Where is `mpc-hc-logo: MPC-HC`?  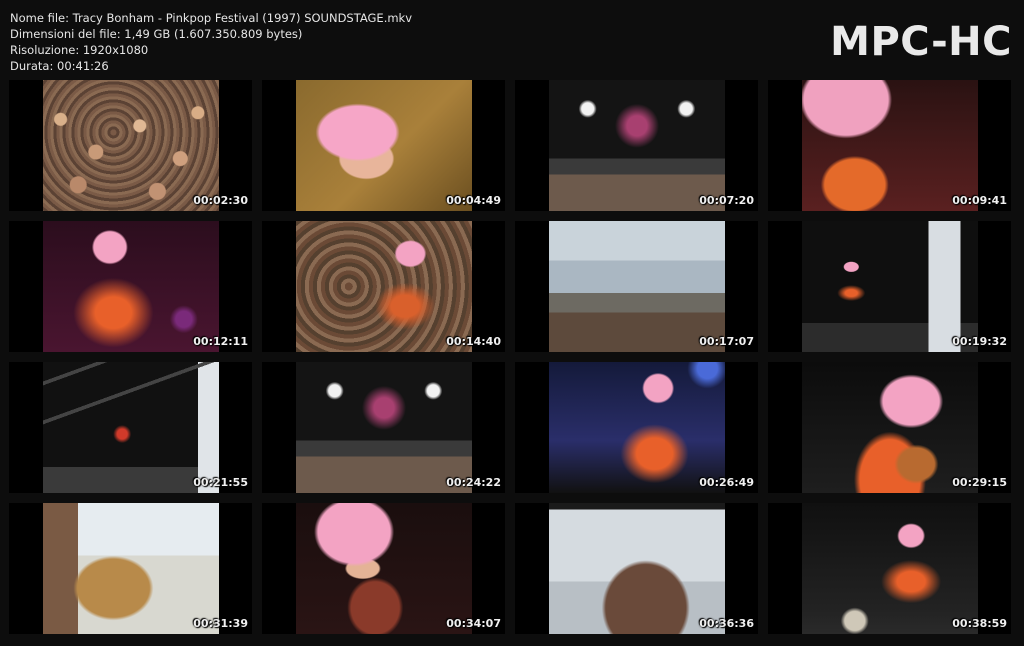
mpc-hc-logo: MPC-HC is located at coordinates (921, 42).